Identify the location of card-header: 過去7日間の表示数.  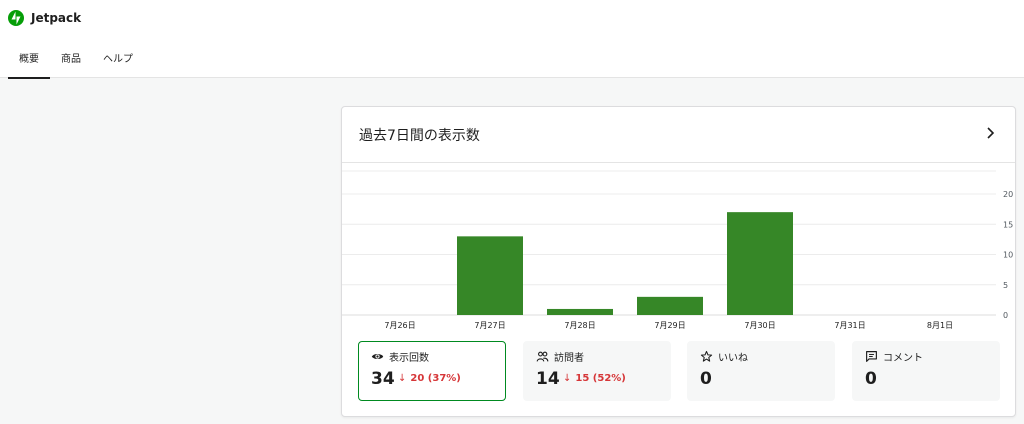
(678, 135).